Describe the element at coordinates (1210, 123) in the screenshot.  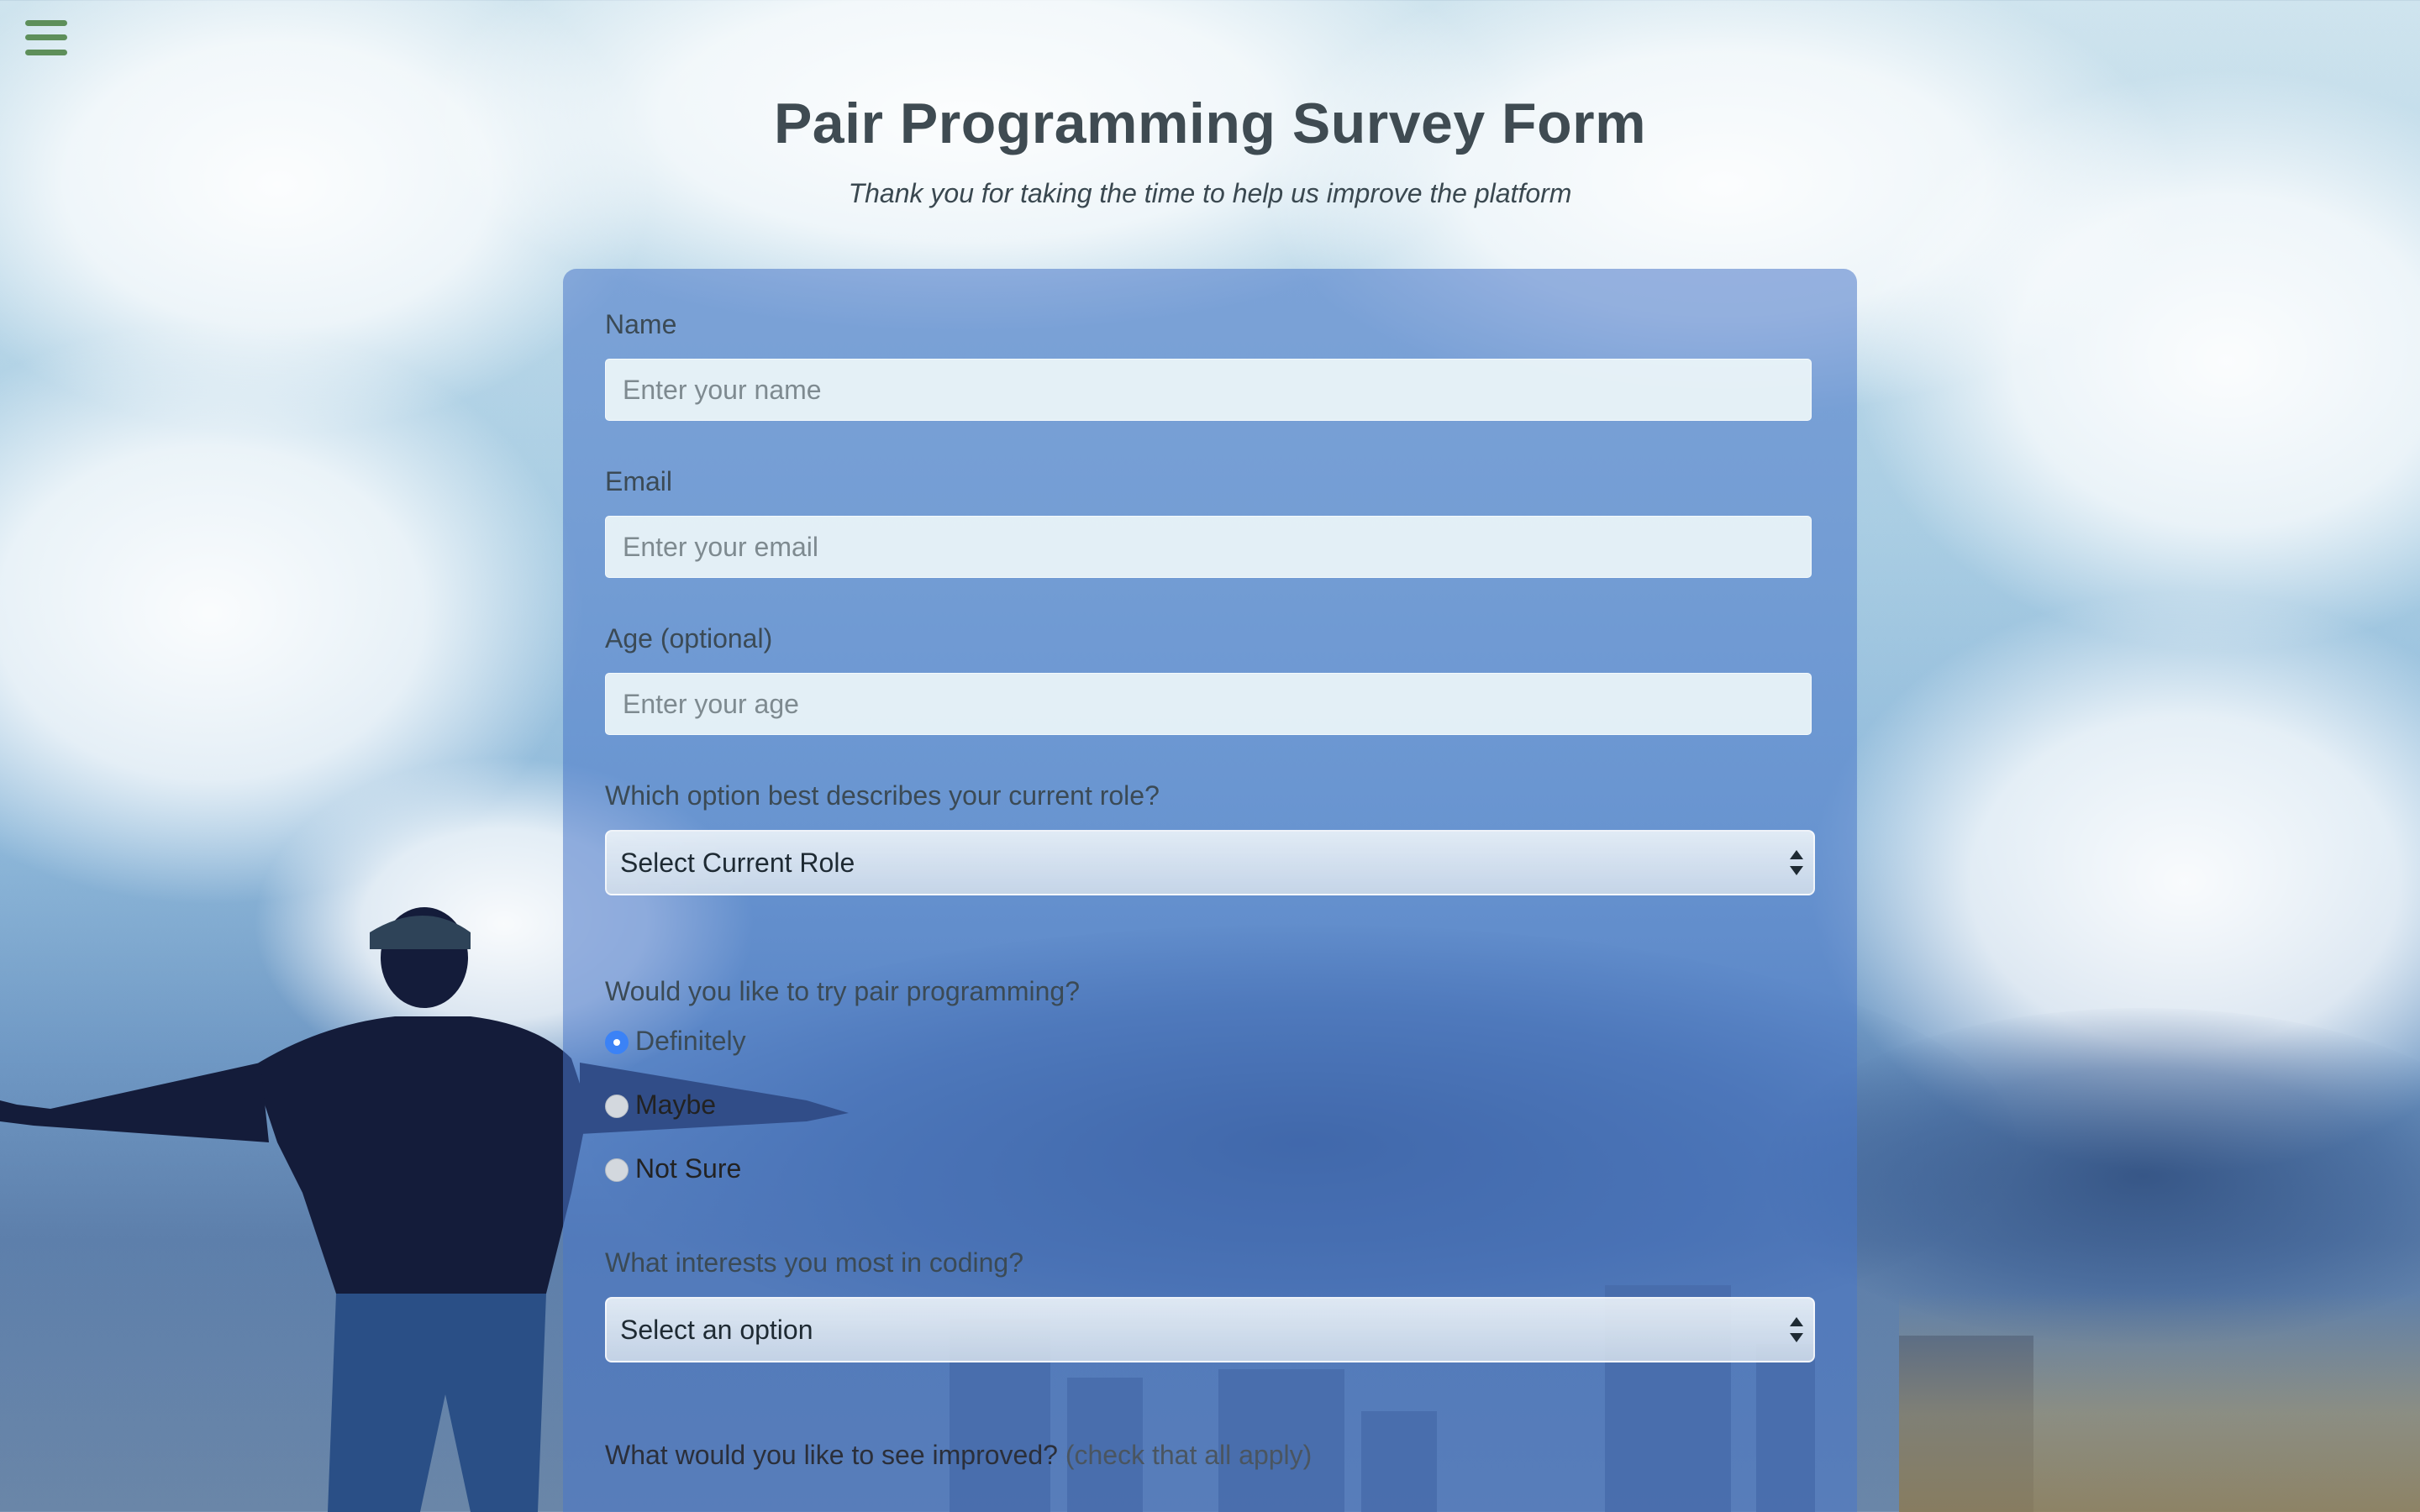
I see `page-title: Pair Programming Survey Form` at that location.